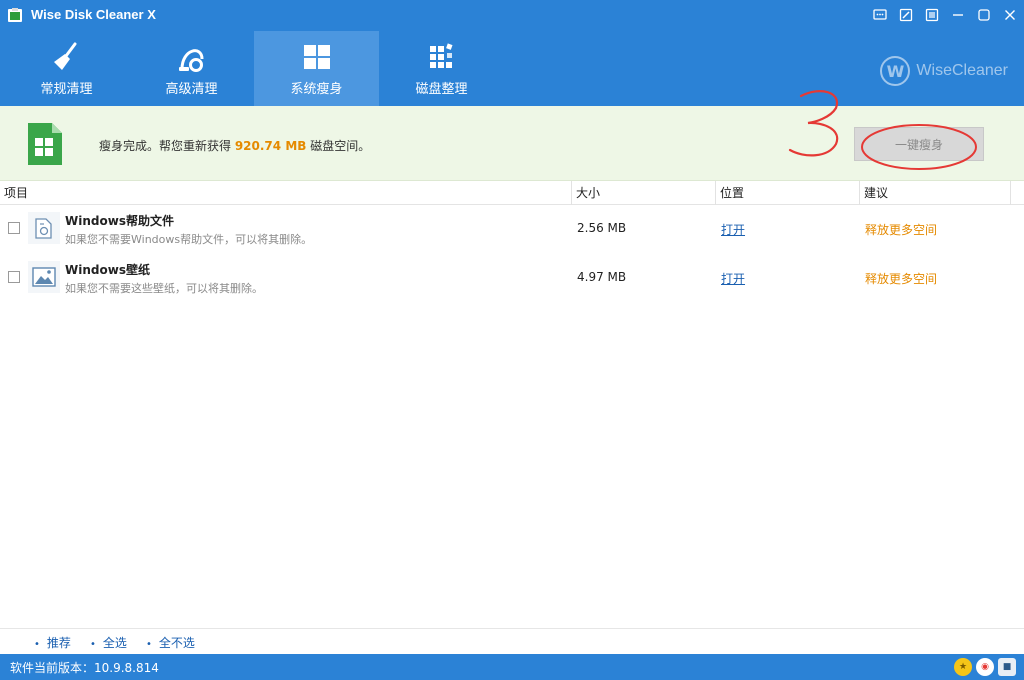 The width and height of the screenshot is (1024, 680). Describe the element at coordinates (66, 89) in the screenshot. I see `tab-label: 常规清理` at that location.